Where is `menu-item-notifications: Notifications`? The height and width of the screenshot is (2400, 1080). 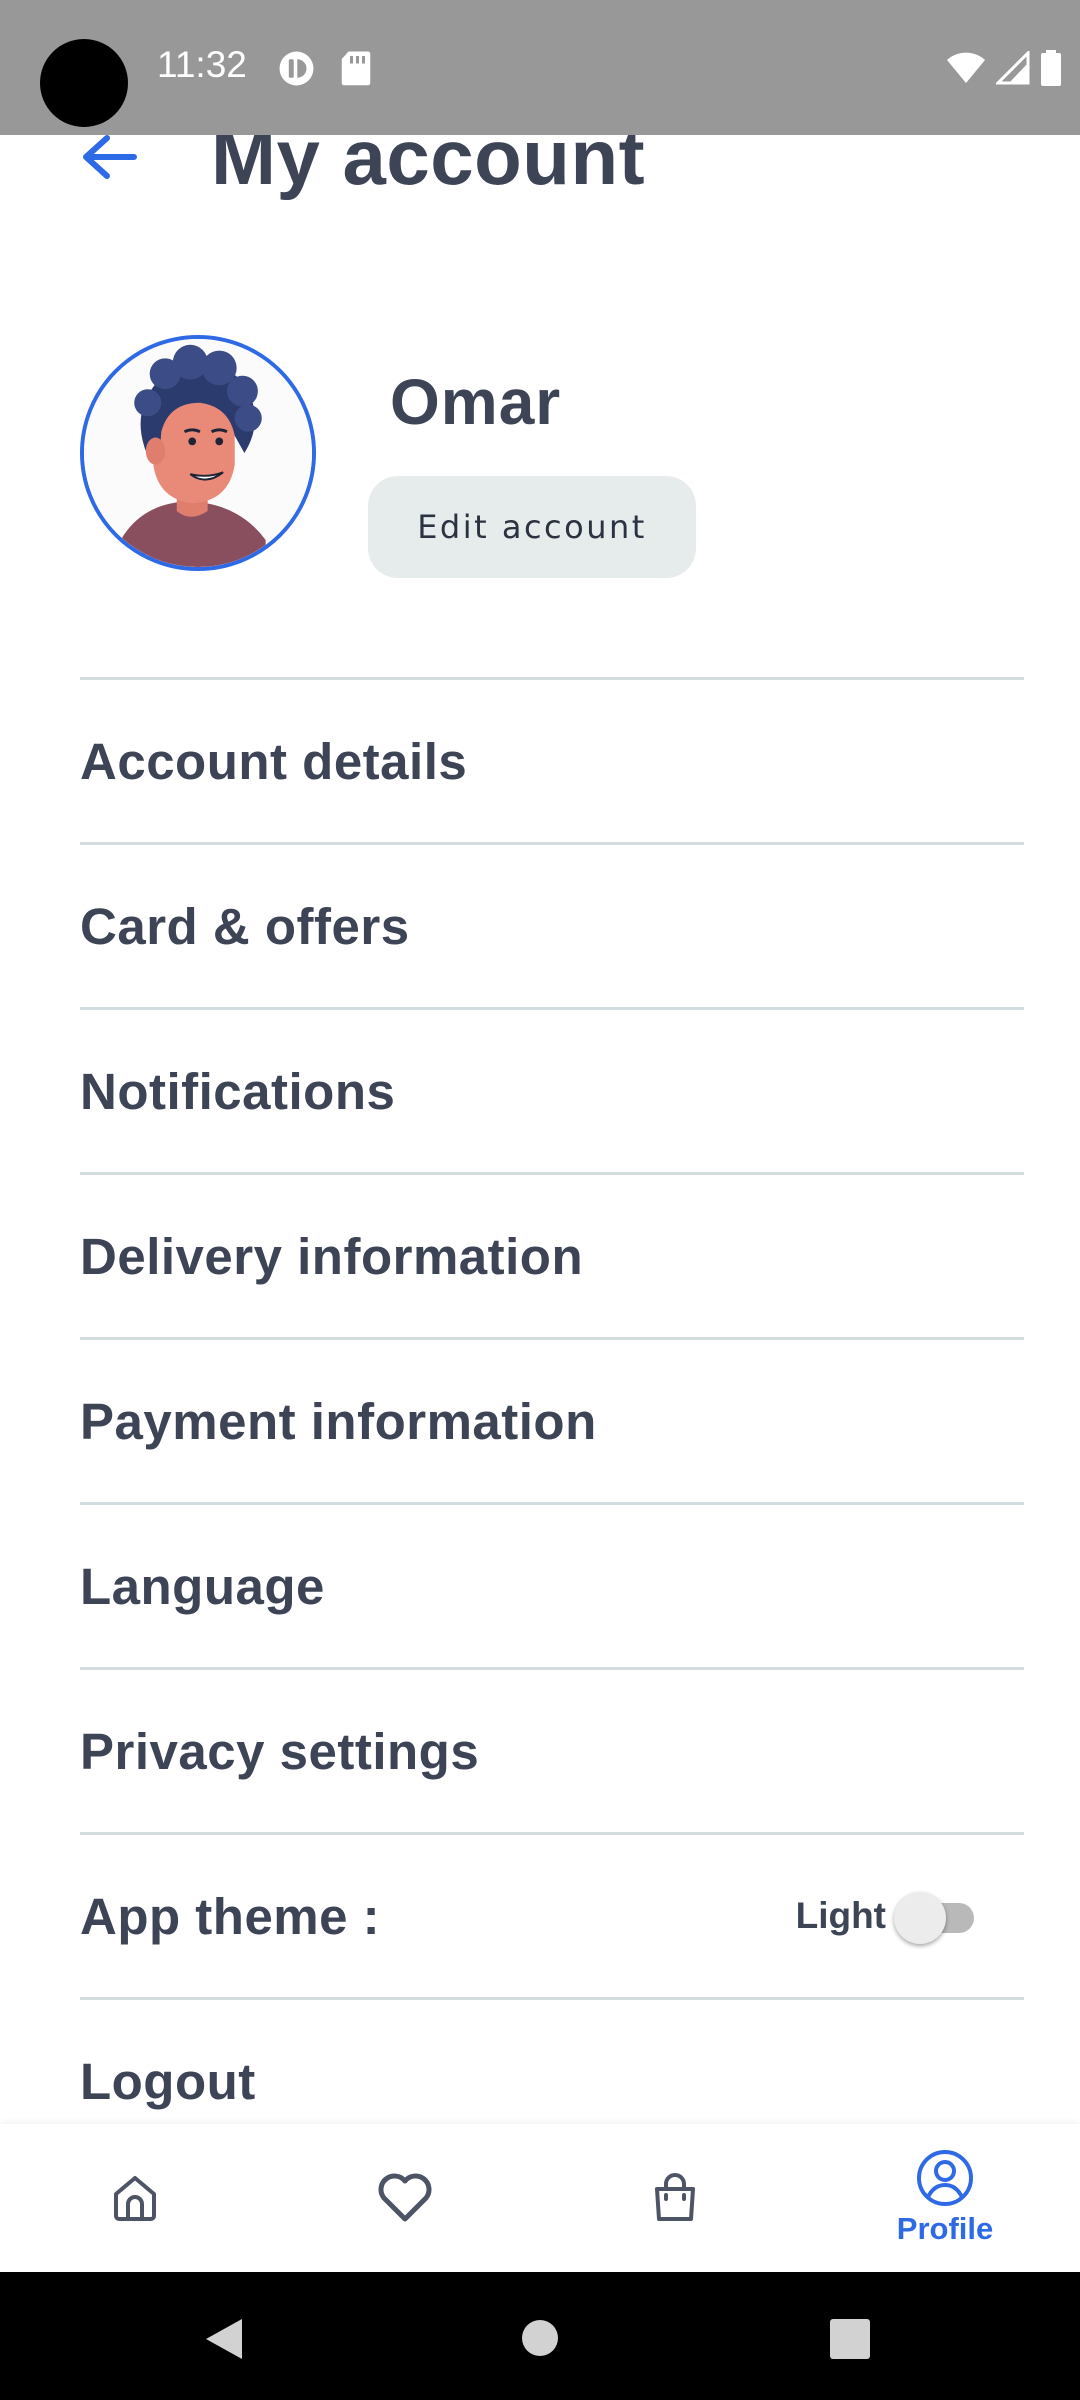
menu-item-notifications: Notifications is located at coordinates (552, 1089).